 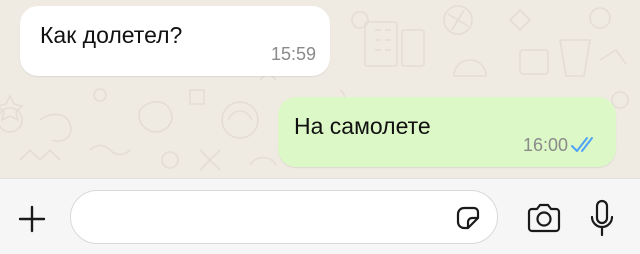 I want to click on read-receipt-icon, so click(x=582, y=144).